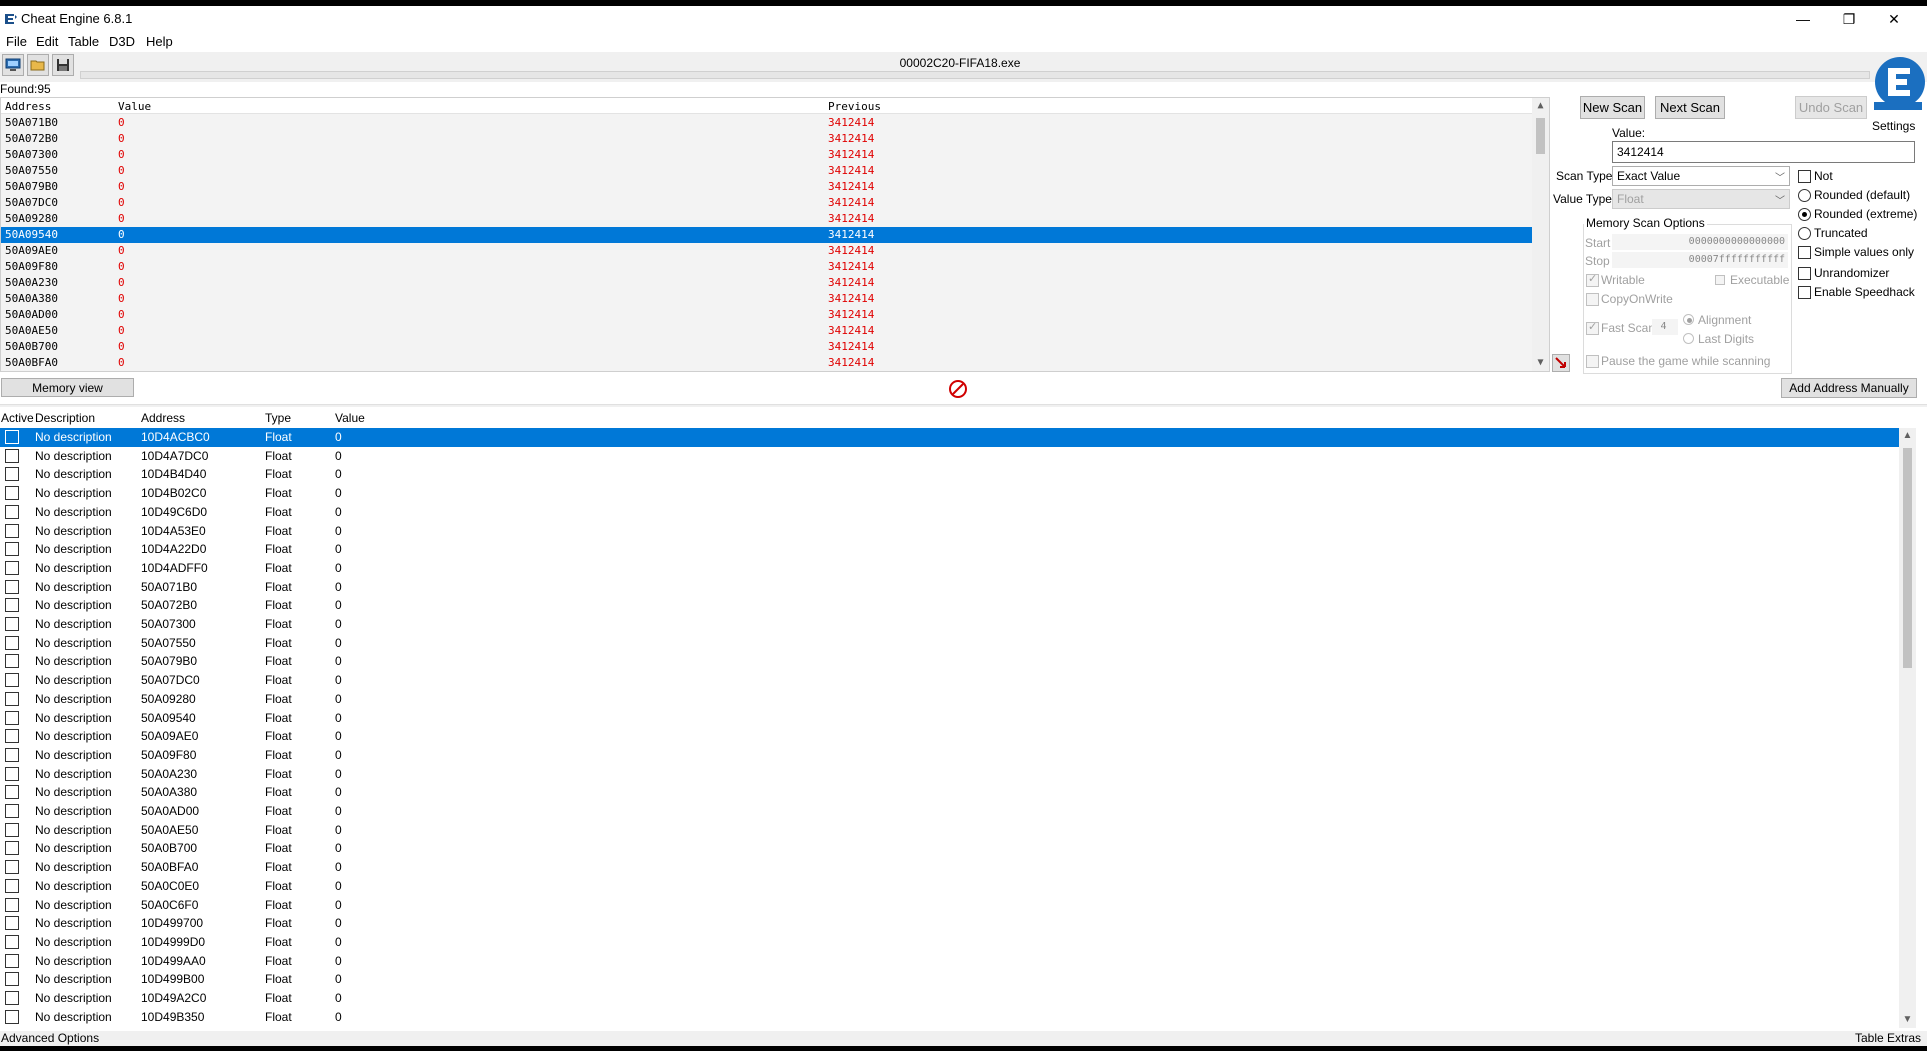 This screenshot has height=1051, width=1927. Describe the element at coordinates (1888, 1038) in the screenshot. I see `table-extras-link: Table Extras` at that location.